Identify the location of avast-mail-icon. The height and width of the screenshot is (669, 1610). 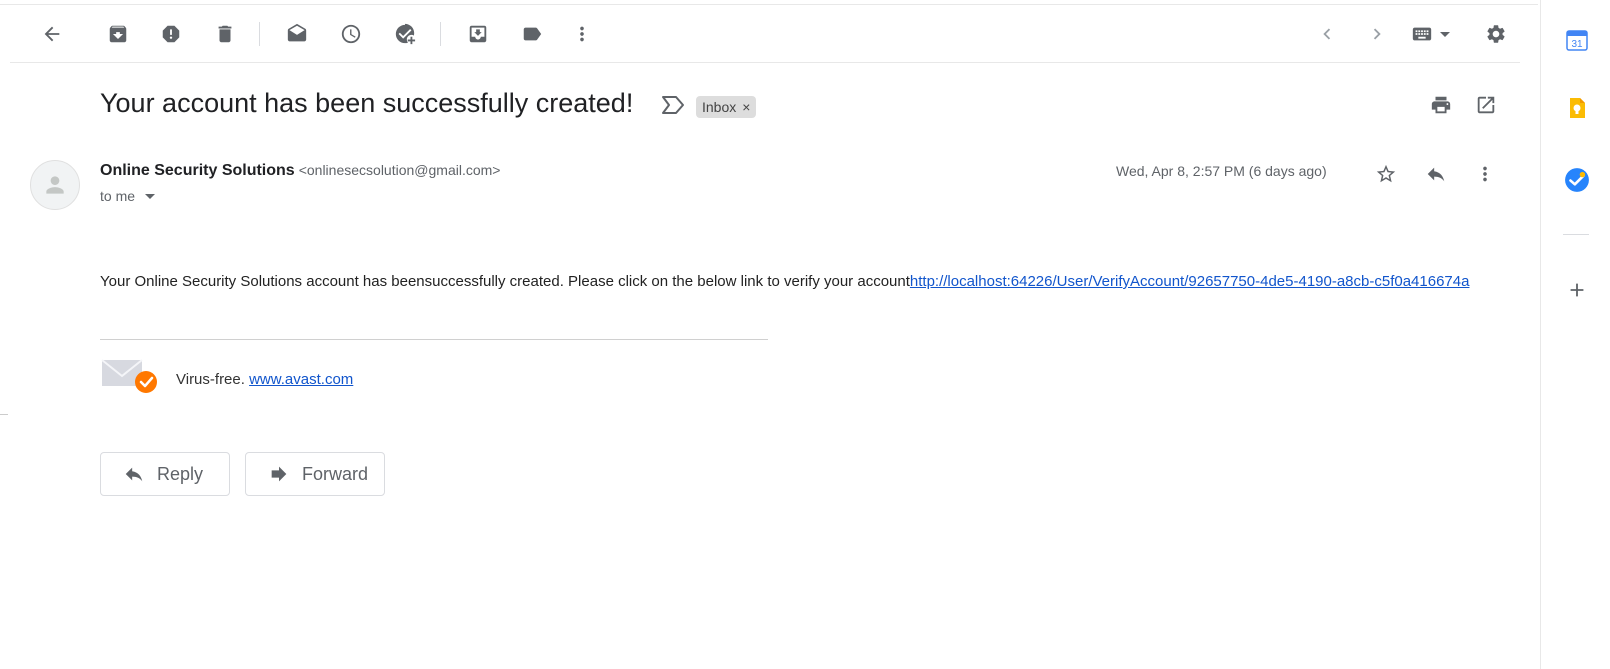
(130, 376).